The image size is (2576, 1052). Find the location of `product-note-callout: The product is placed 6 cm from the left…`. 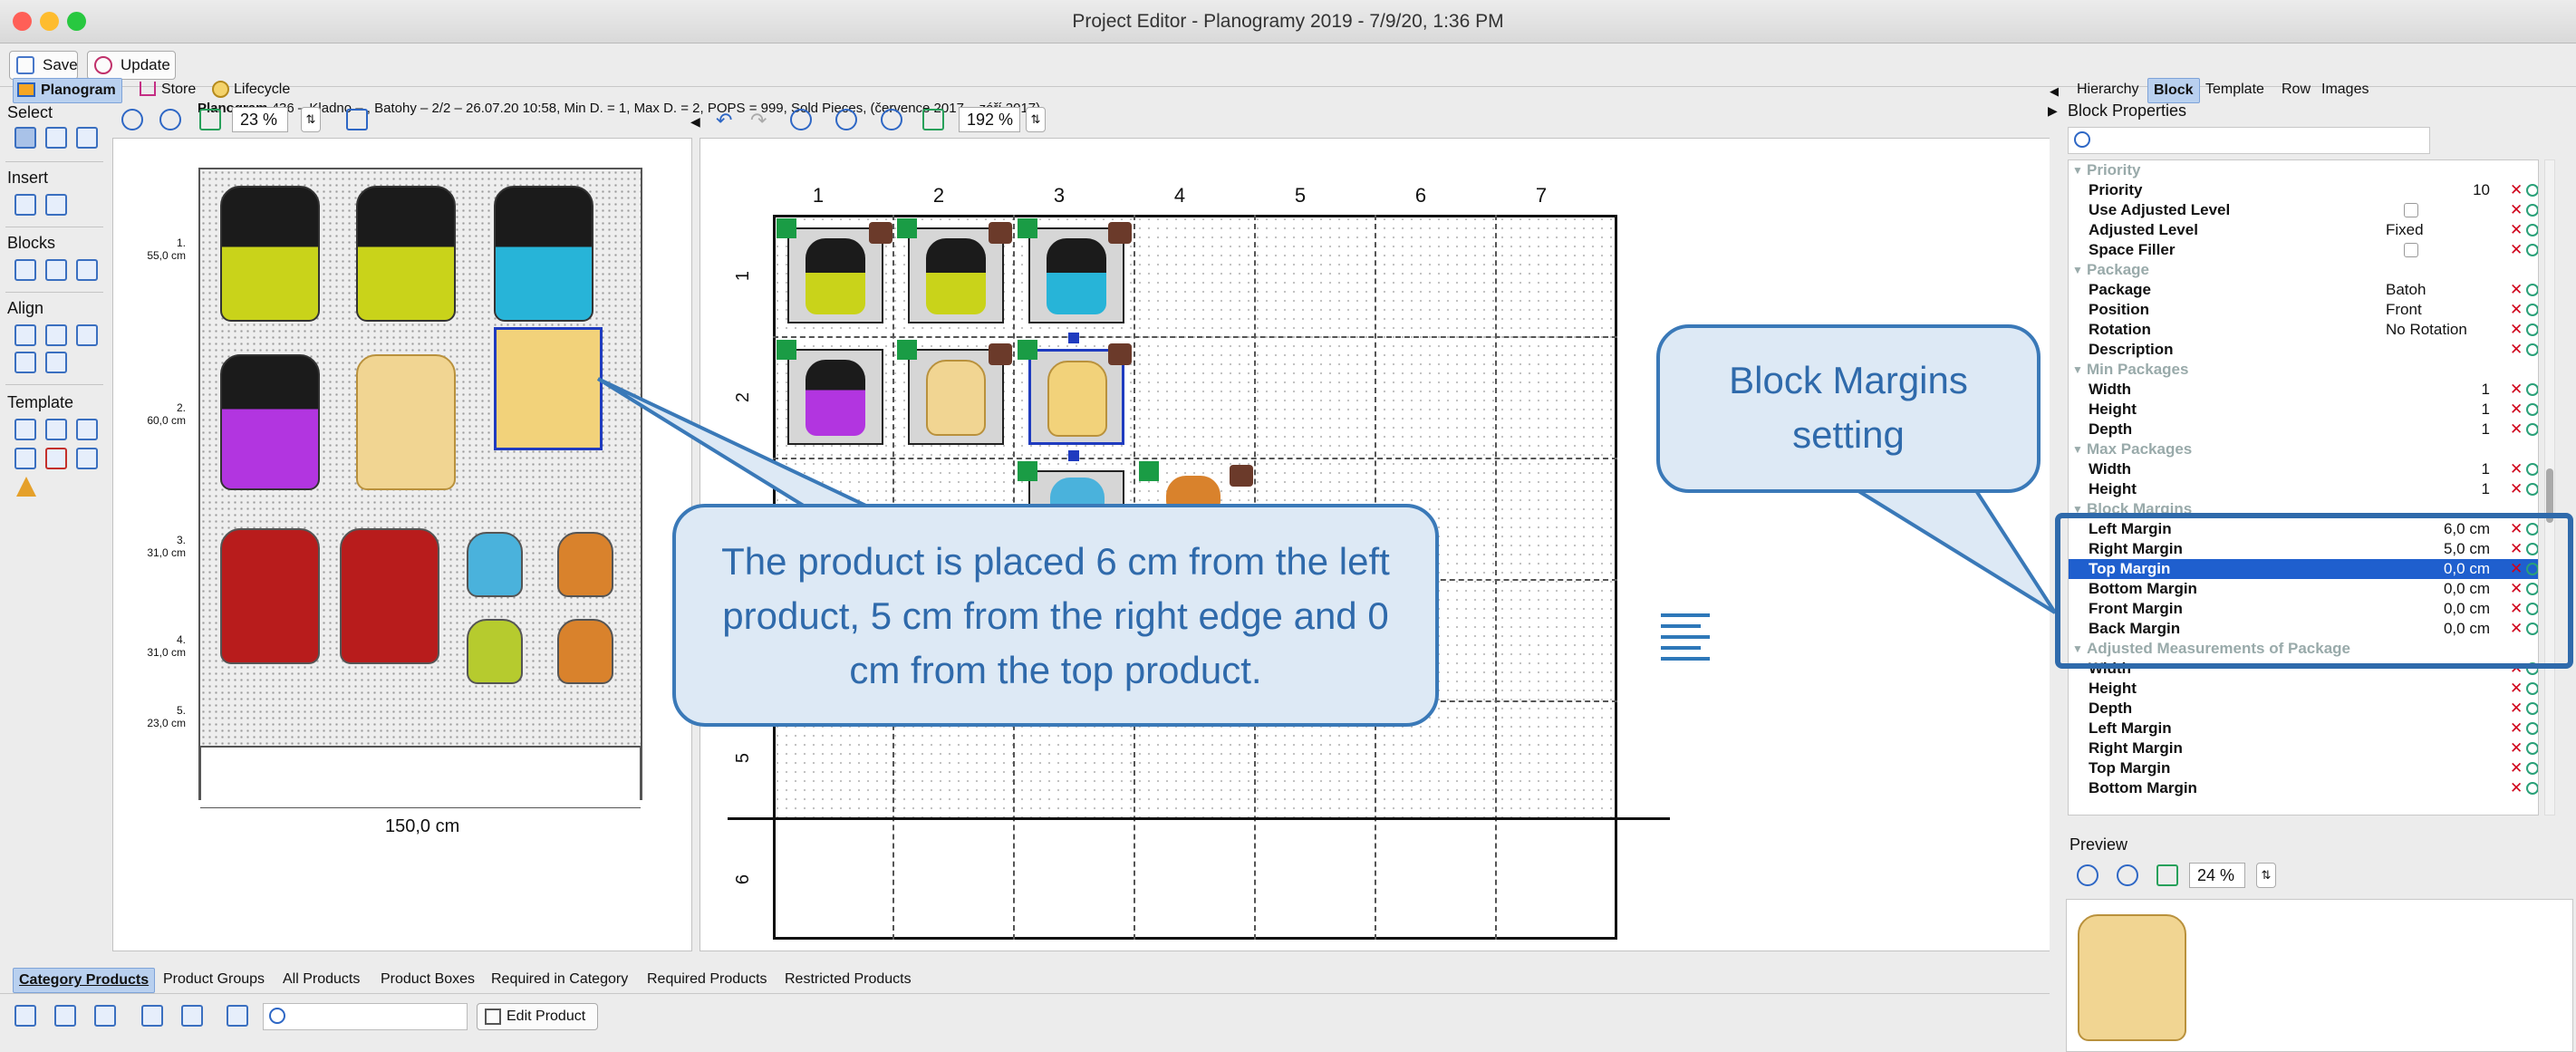

product-note-callout: The product is placed 6 cm from the left… is located at coordinates (1055, 615).